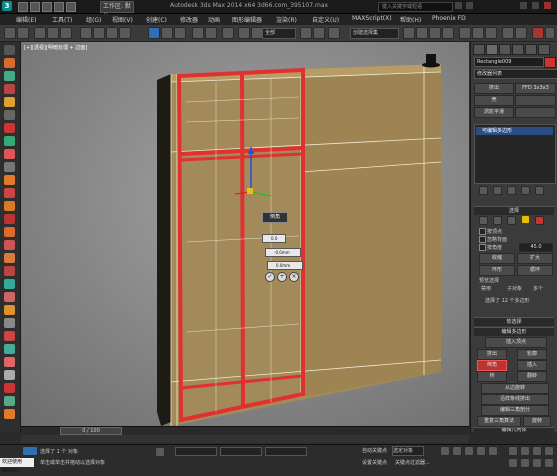 This screenshot has width=557, height=476. I want to click on setkey-button: 设置关键点, so click(374, 462).